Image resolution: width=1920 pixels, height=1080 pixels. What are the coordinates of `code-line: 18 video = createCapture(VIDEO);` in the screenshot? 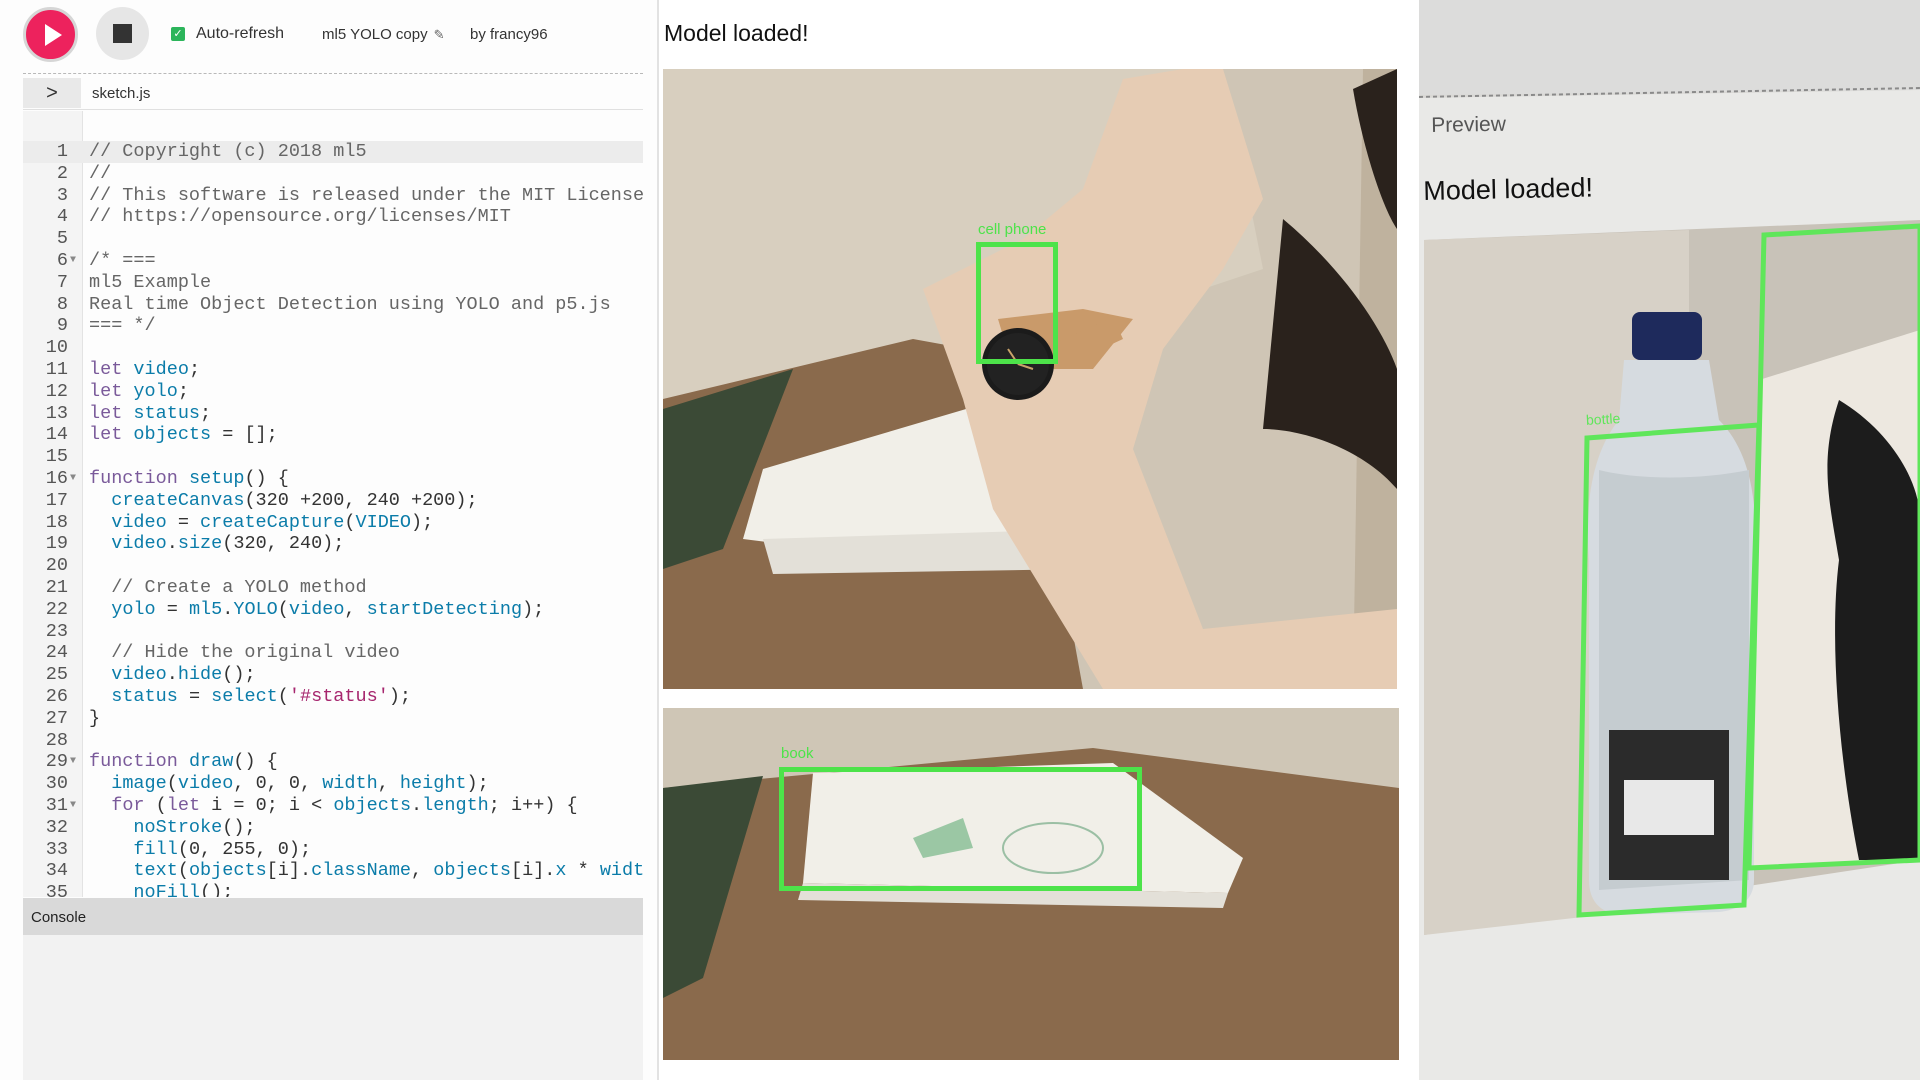 It's located at (333, 523).